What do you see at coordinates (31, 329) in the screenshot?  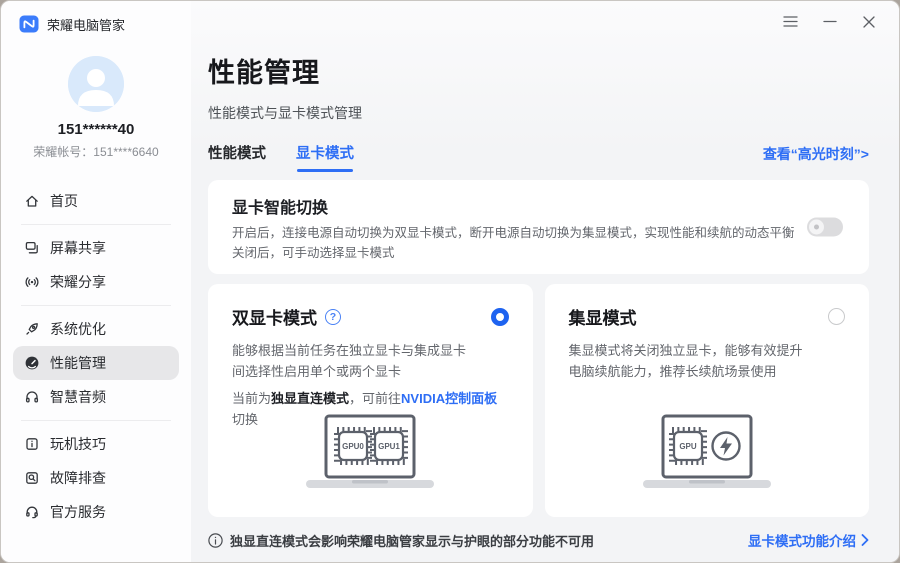 I see `rocket-icon` at bounding box center [31, 329].